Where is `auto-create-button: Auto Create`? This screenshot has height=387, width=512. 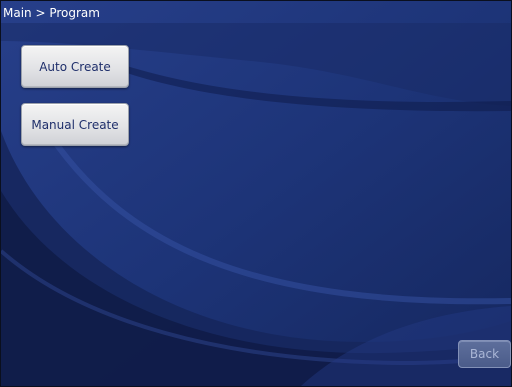 auto-create-button: Auto Create is located at coordinates (75, 66).